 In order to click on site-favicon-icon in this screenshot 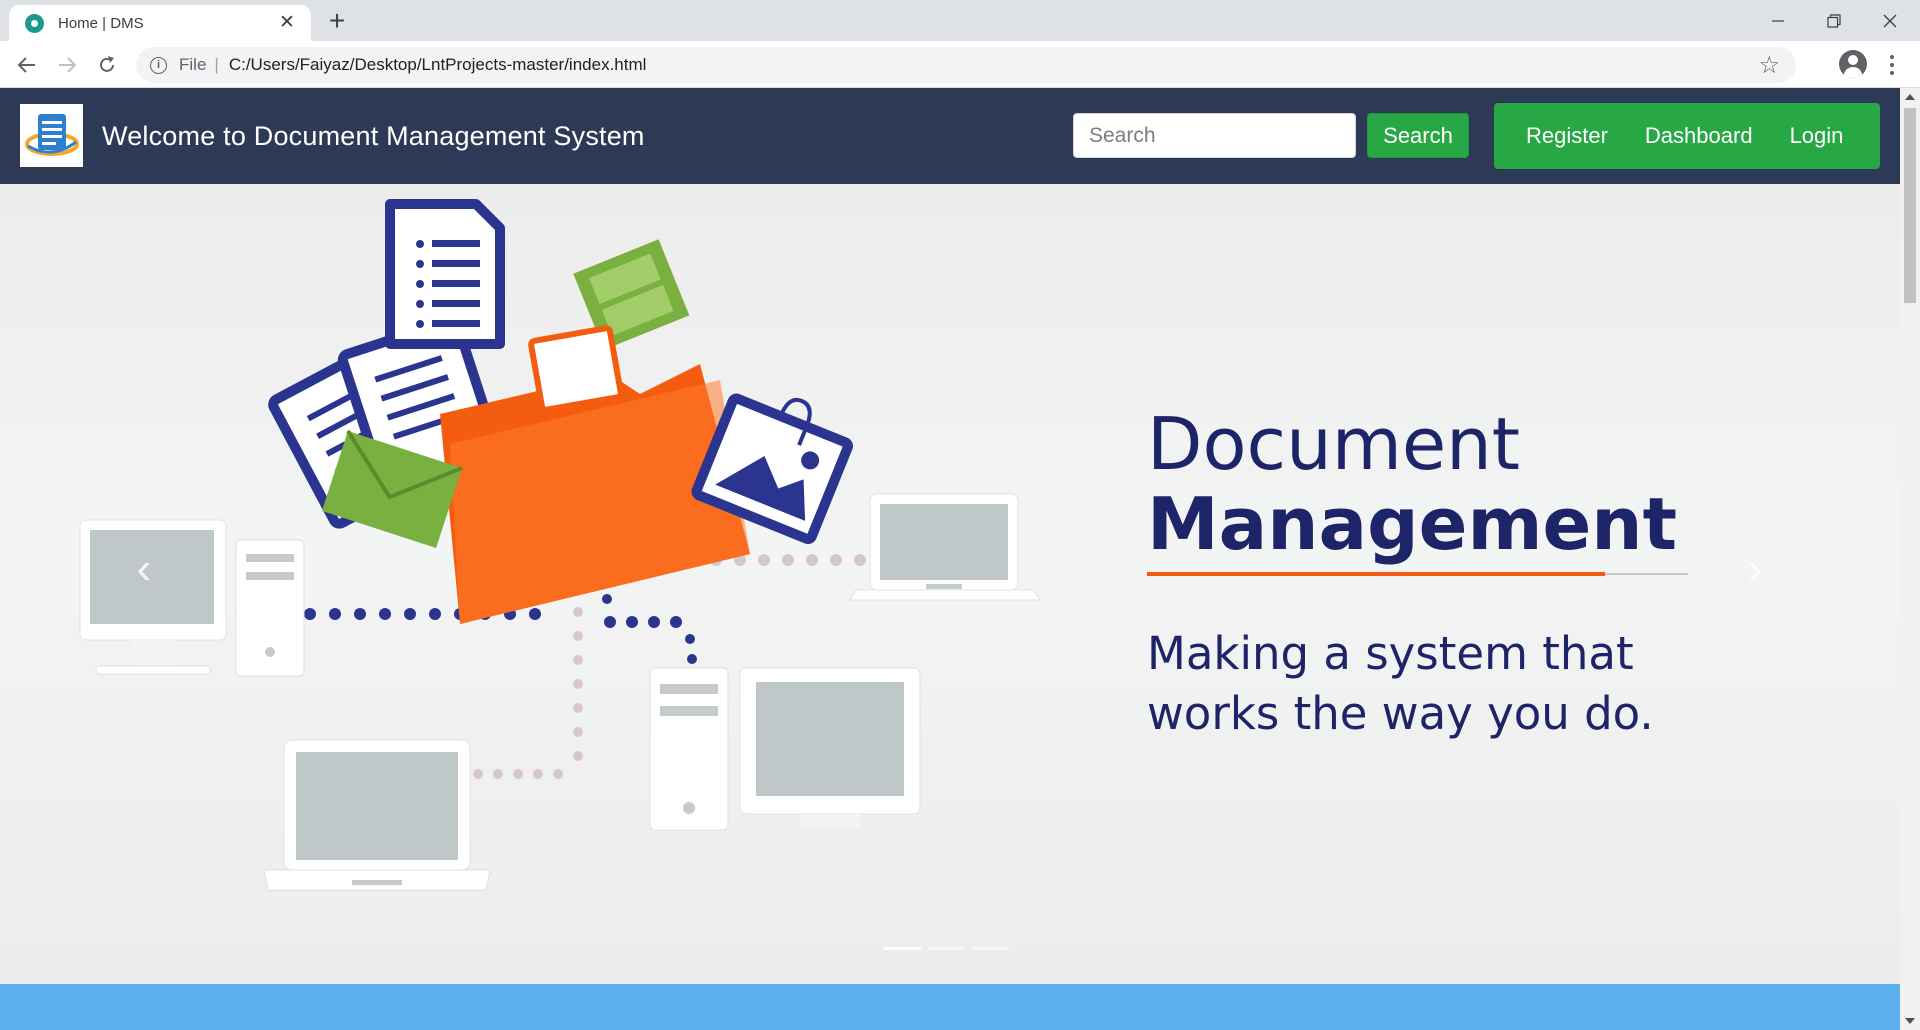, I will do `click(34, 23)`.